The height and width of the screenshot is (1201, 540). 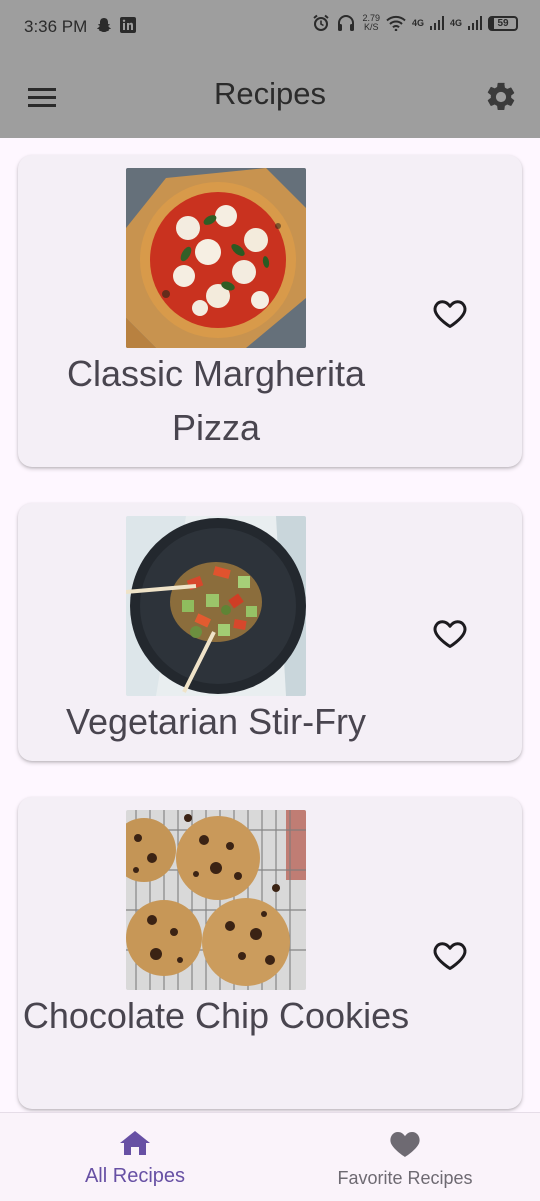 I want to click on stir-fry-image, so click(x=216, y=606).